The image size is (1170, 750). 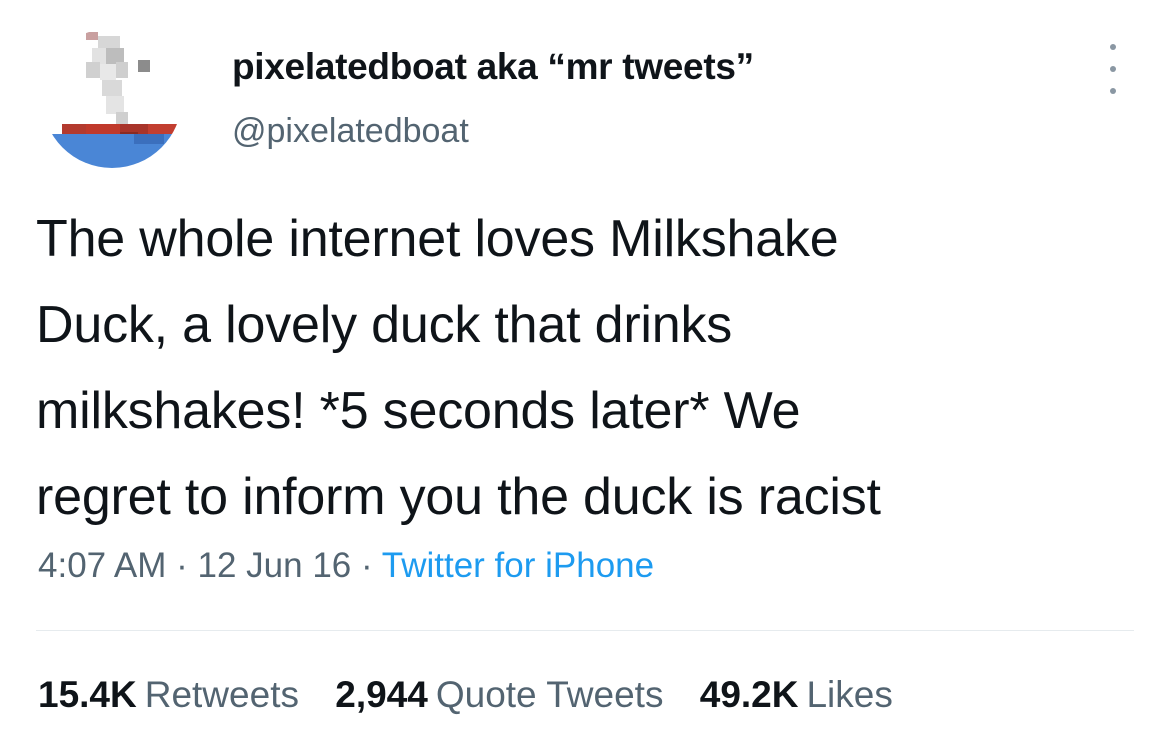 What do you see at coordinates (749, 694) in the screenshot?
I see `likes-count: 49.2K` at bounding box center [749, 694].